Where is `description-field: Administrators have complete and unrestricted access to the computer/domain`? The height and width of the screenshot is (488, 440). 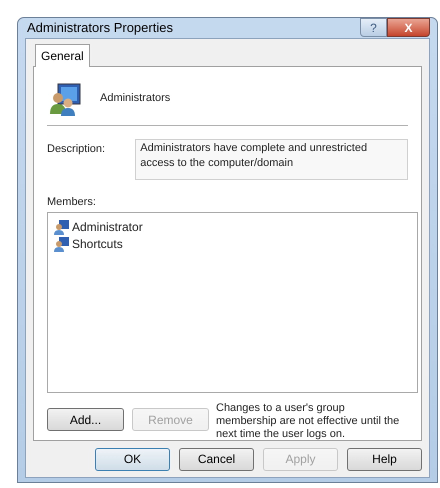 description-field: Administrators have complete and unrestricted access to the computer/domain is located at coordinates (271, 159).